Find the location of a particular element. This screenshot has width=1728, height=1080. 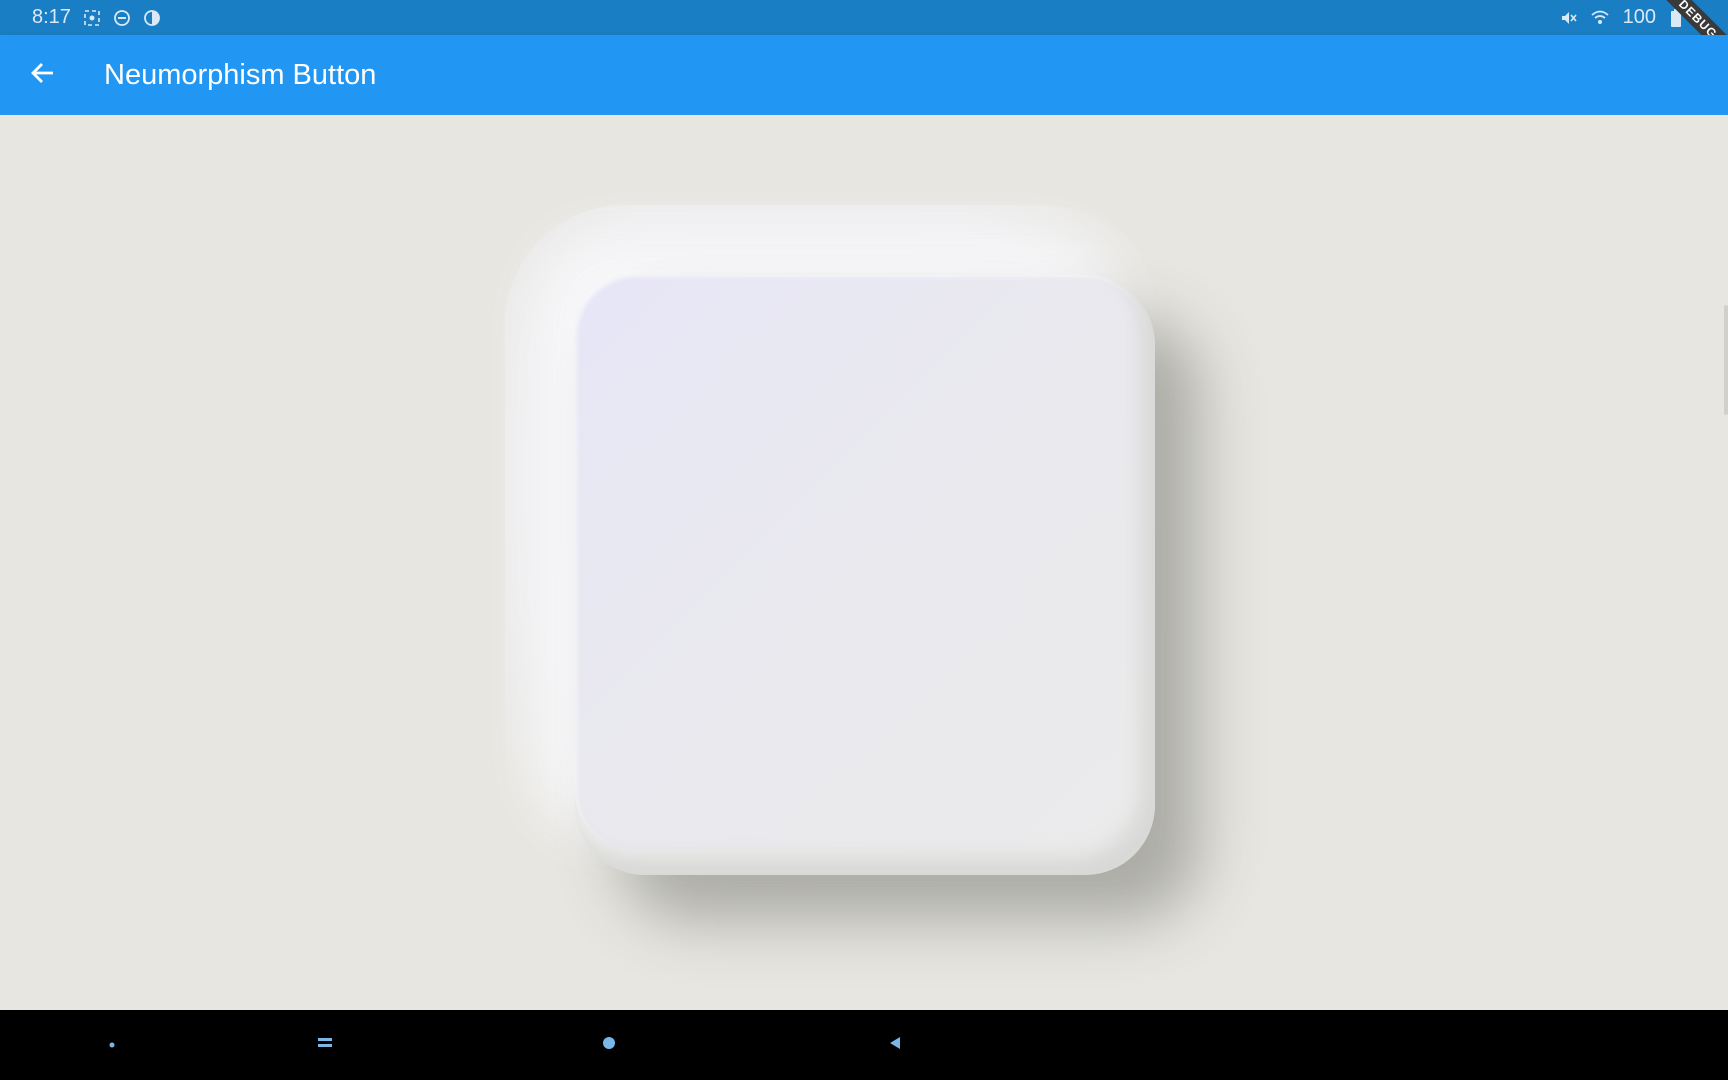

do-not-disturb-icon is located at coordinates (122, 18).